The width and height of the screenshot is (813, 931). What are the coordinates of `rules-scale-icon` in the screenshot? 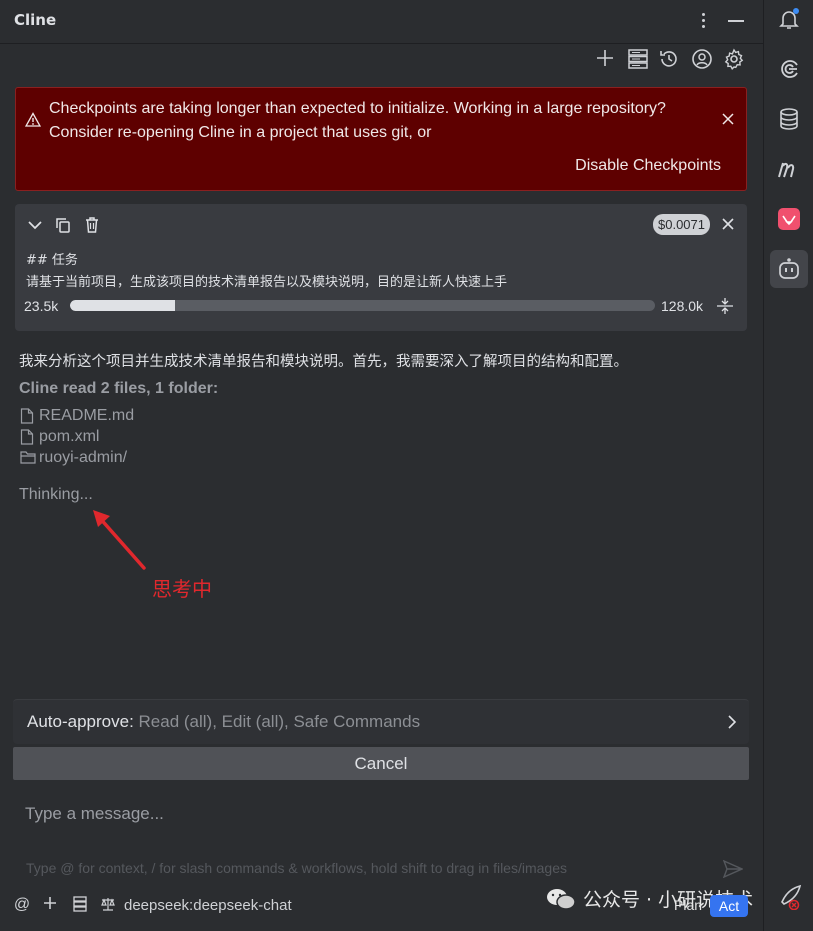 It's located at (108, 905).